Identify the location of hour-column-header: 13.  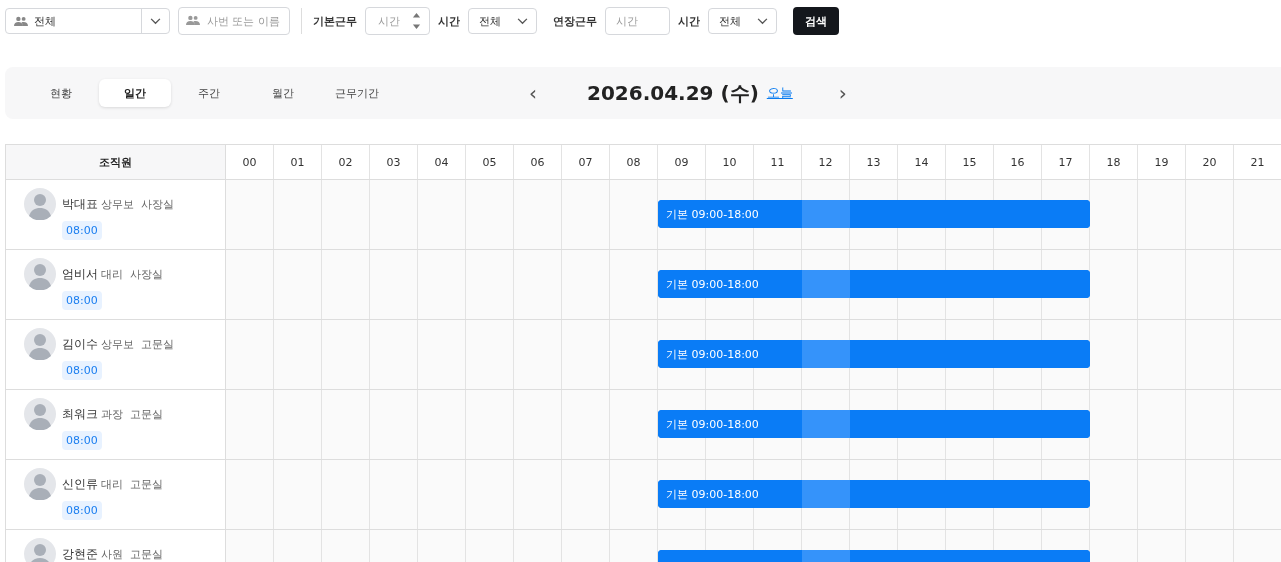
(874, 162).